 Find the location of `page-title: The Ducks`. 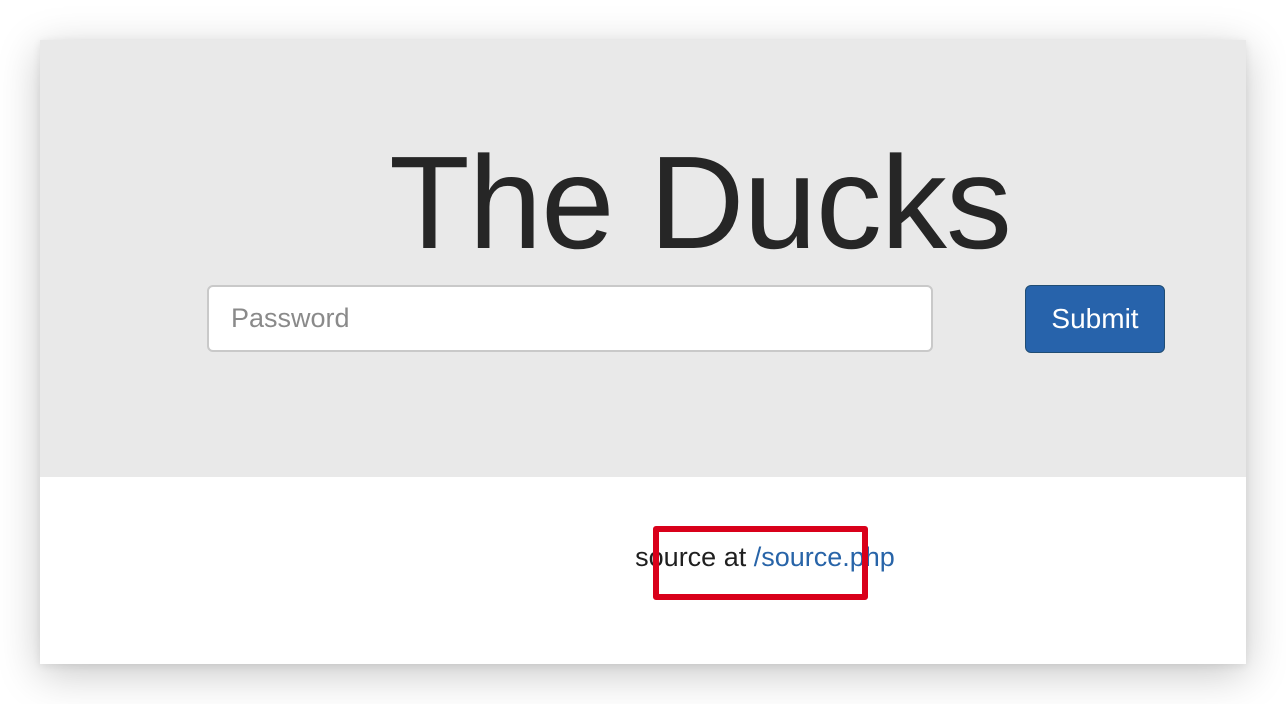

page-title: The Ducks is located at coordinates (700, 202).